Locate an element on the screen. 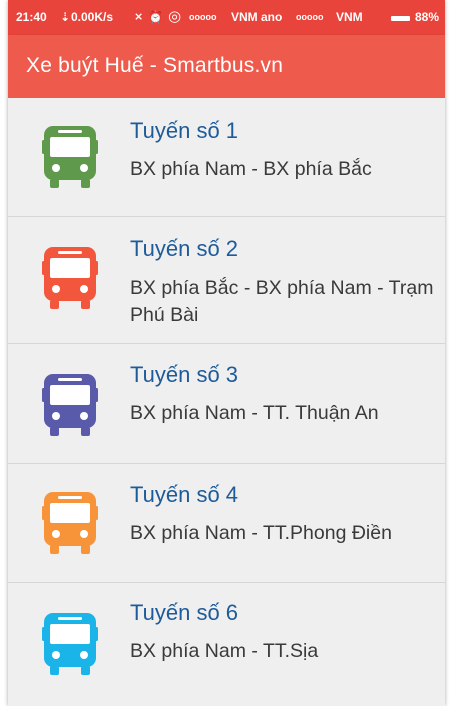  route-name: Tuyến số 1 is located at coordinates (184, 130).